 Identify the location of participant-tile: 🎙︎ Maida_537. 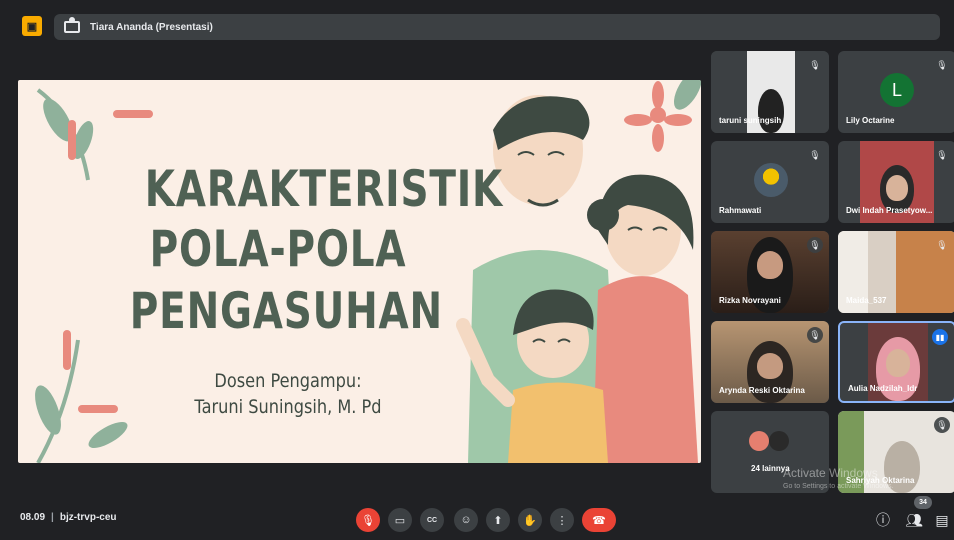
(896, 272).